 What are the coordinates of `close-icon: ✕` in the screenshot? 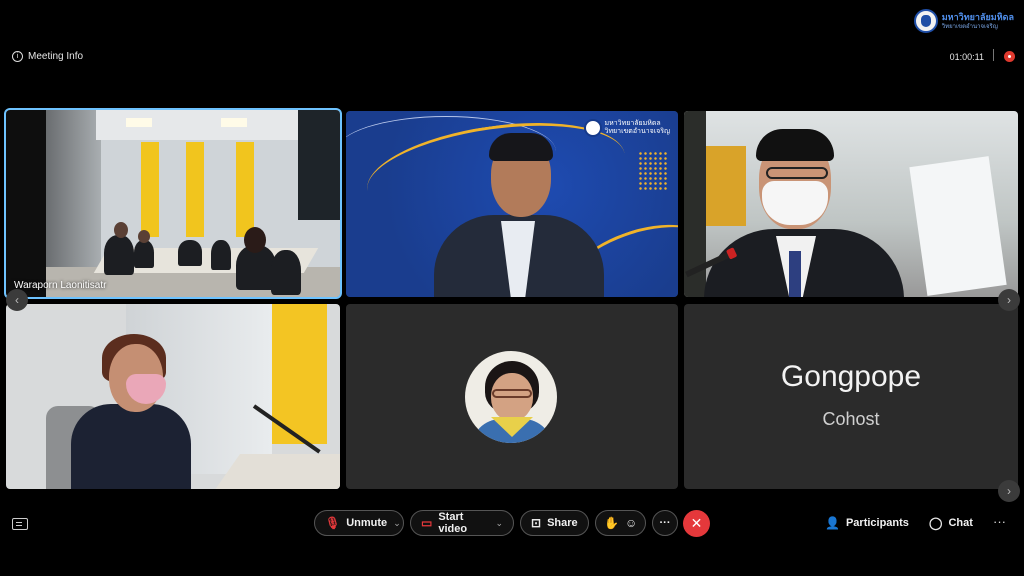 It's located at (696, 523).